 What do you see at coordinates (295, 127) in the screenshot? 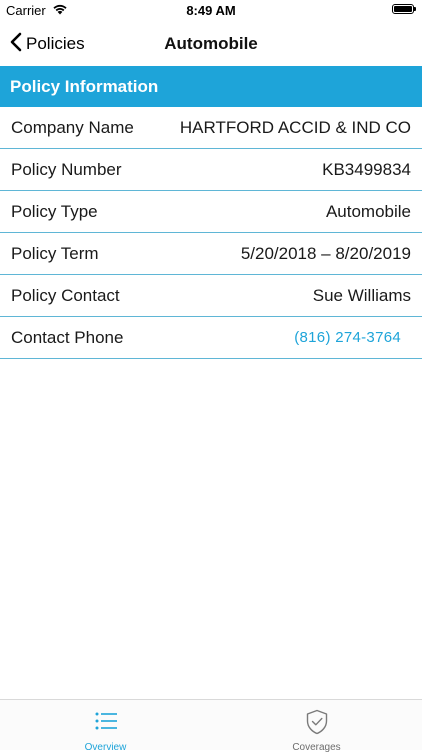
I see `row-value: HARTFORD ACCID & IND CO` at bounding box center [295, 127].